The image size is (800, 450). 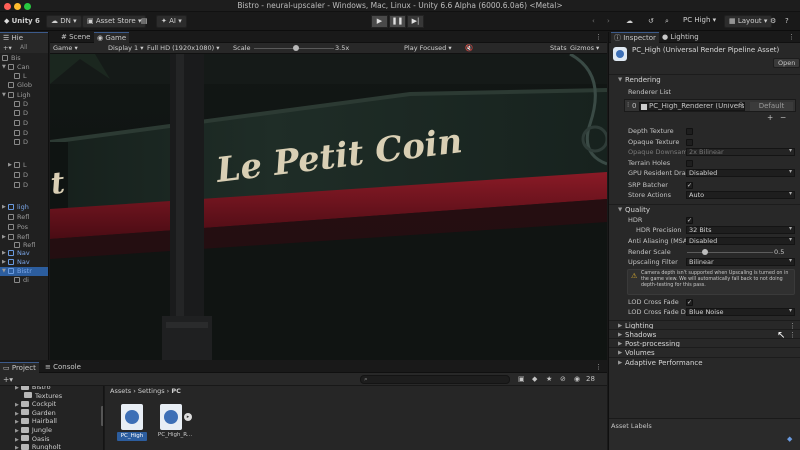 What do you see at coordinates (689, 220) in the screenshot?
I see `hdr-checkbox: ✓` at bounding box center [689, 220].